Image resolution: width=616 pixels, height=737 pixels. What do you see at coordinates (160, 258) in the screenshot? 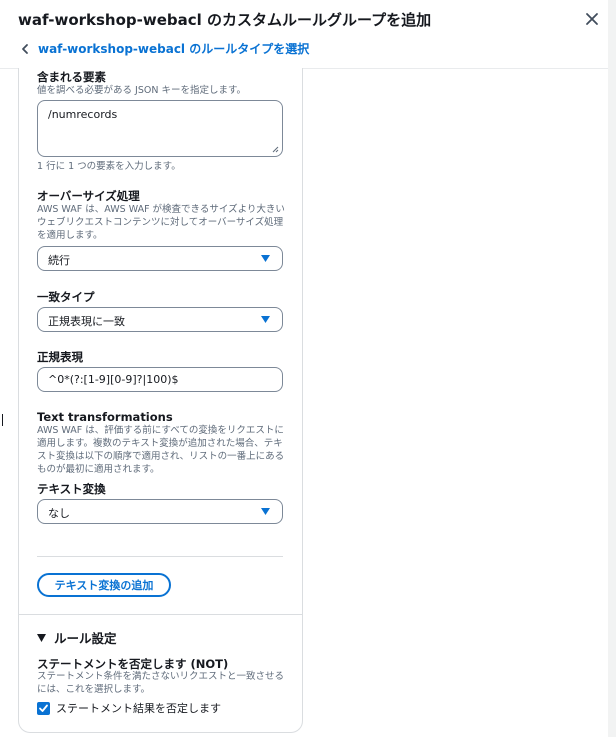
I see `oversize-select: 続行` at bounding box center [160, 258].